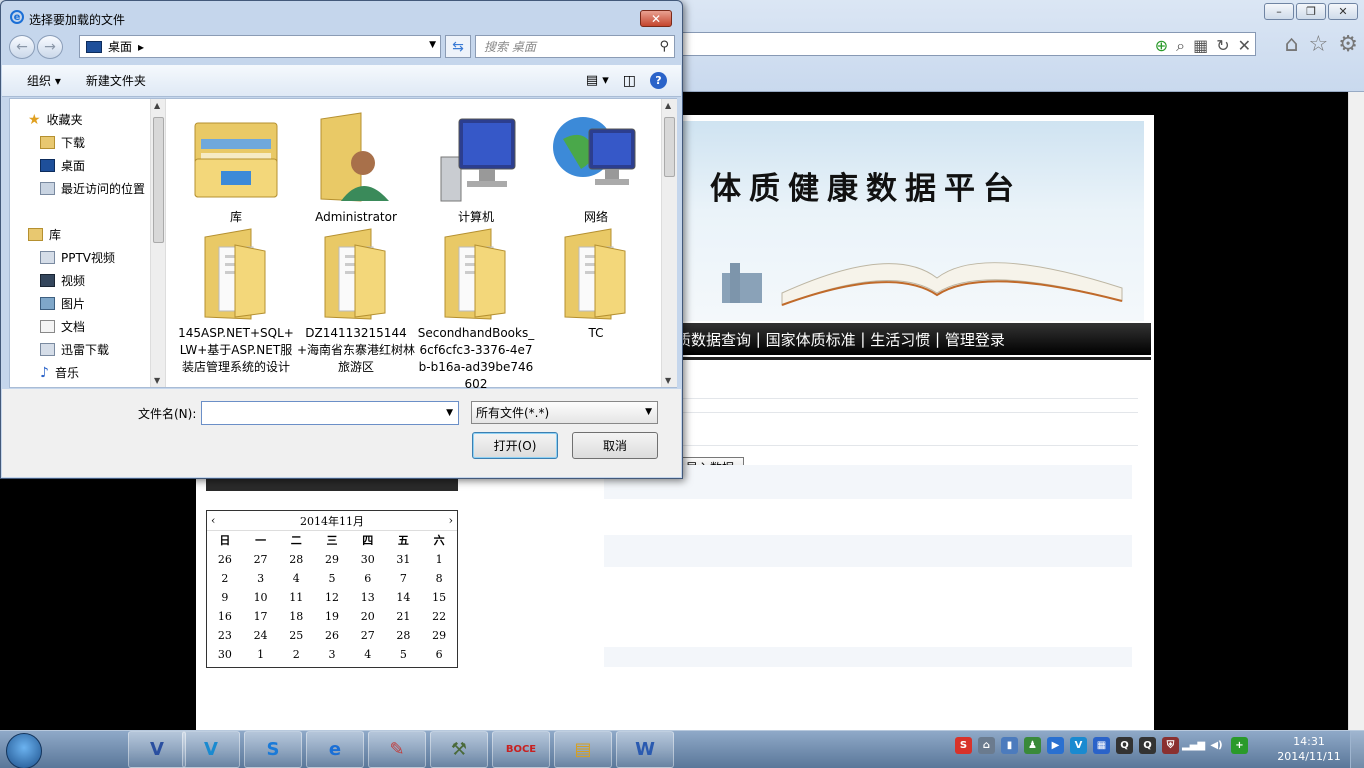  What do you see at coordinates (335, 749) in the screenshot?
I see `ie-icon: e` at bounding box center [335, 749].